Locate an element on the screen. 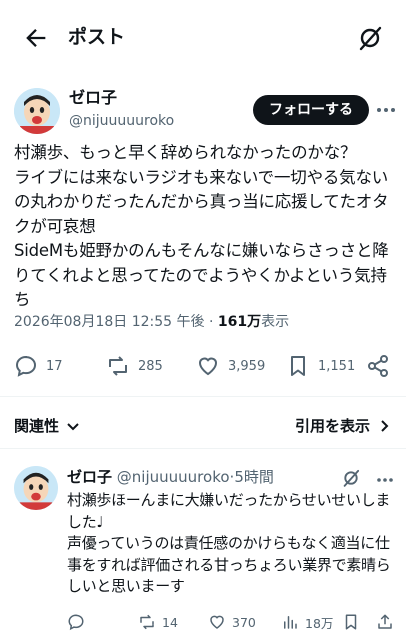 This screenshot has width=406, height=640. reply-like-count: 370 is located at coordinates (244, 622).